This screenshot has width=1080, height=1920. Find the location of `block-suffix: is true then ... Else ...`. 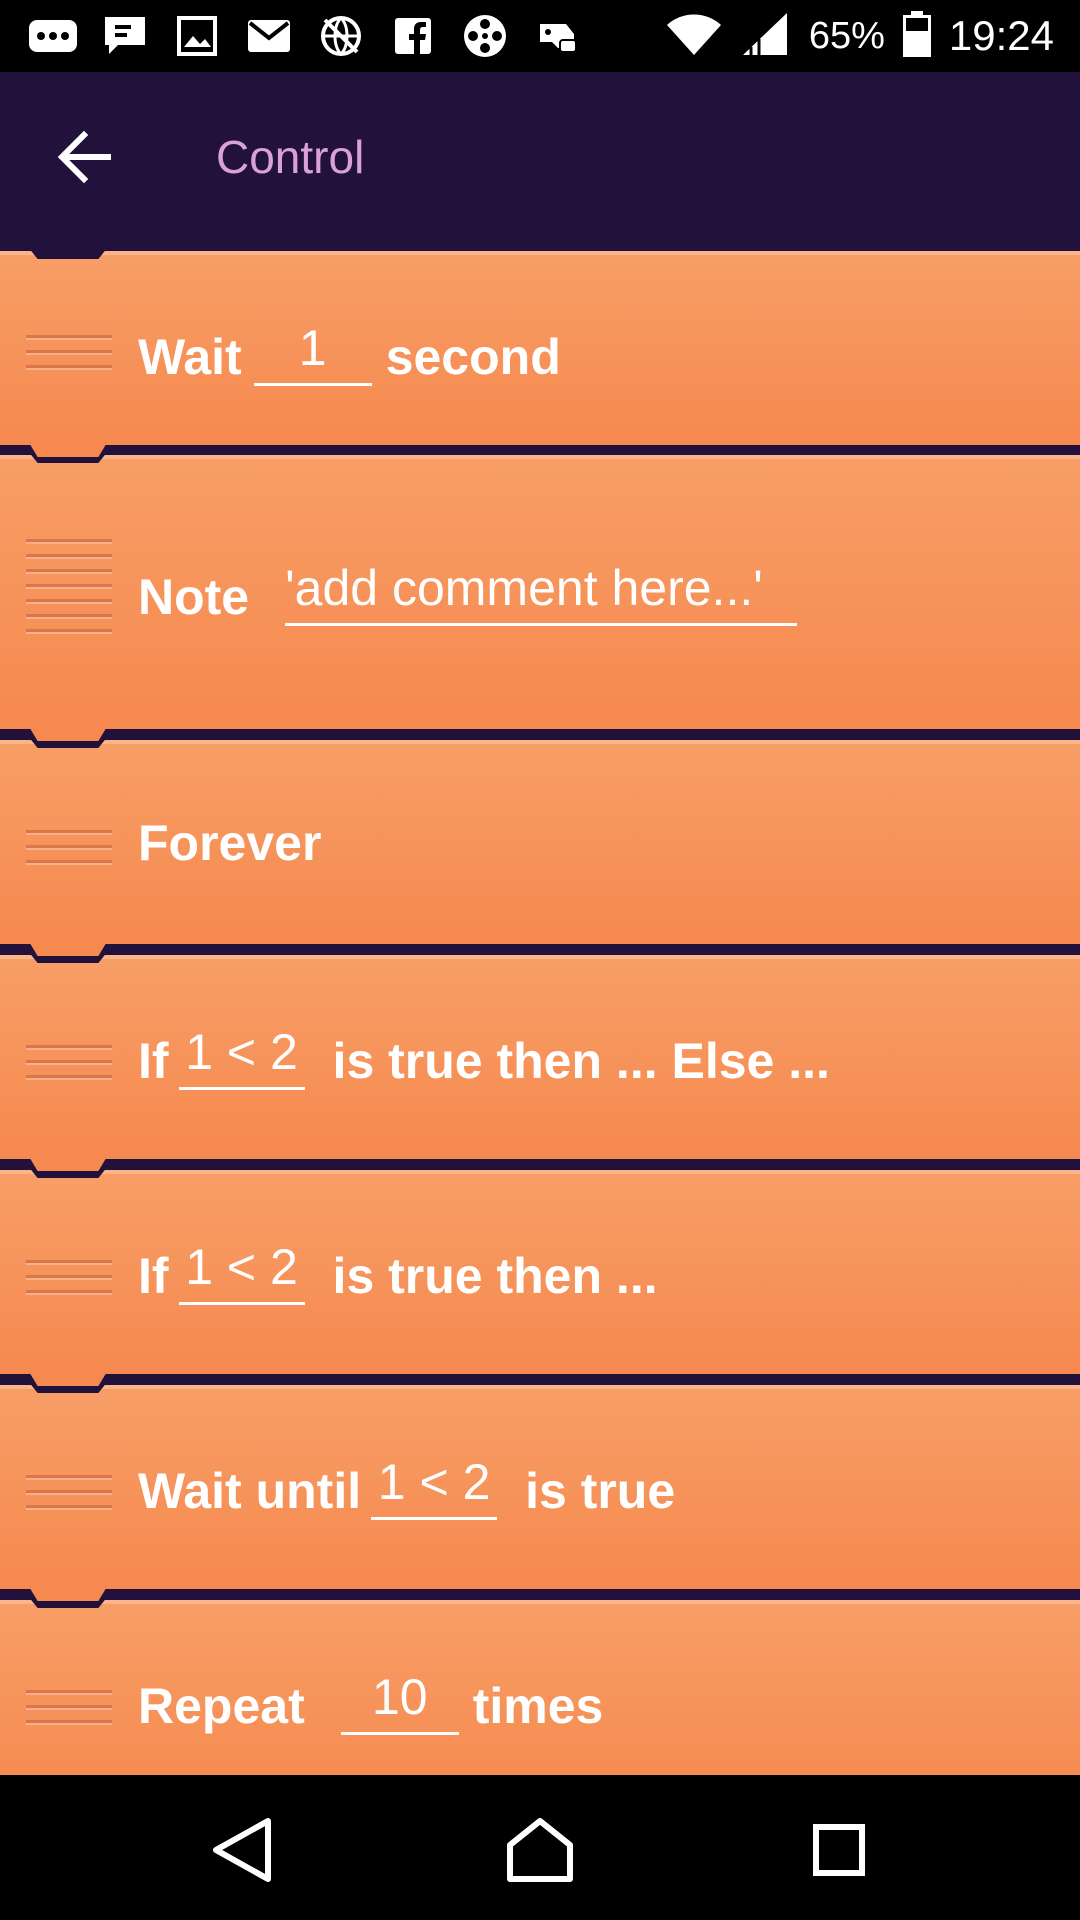

block-suffix: is true then ... Else ... is located at coordinates (581, 1061).